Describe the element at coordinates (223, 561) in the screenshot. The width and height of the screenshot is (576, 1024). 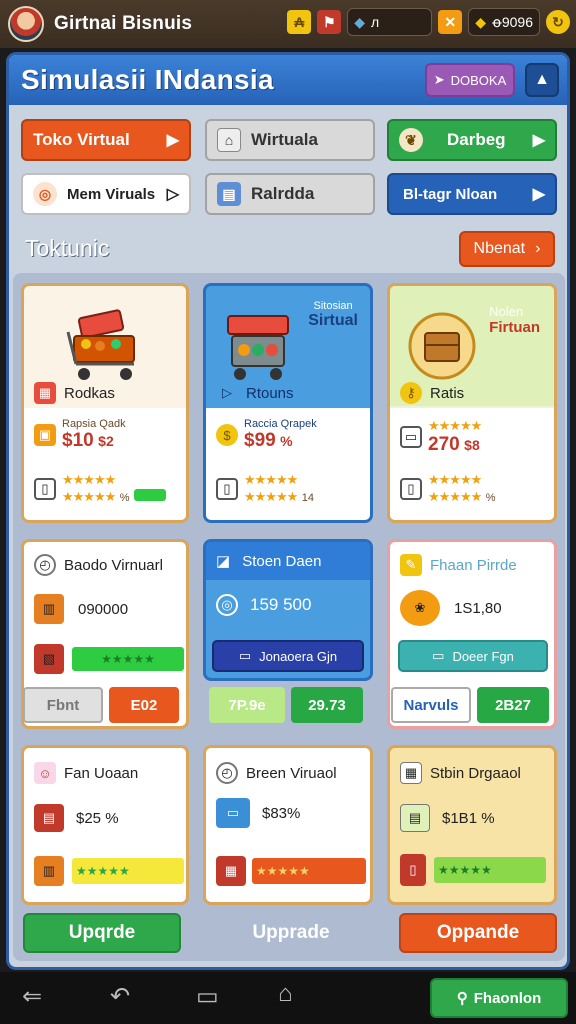
I see `edit-icon: ◪` at that location.